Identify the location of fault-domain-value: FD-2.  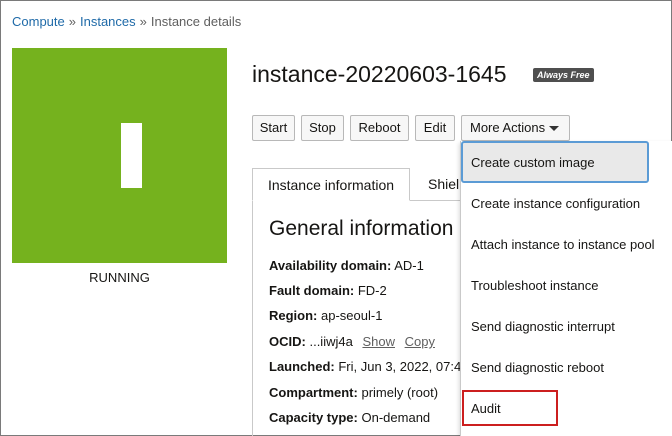
(372, 290).